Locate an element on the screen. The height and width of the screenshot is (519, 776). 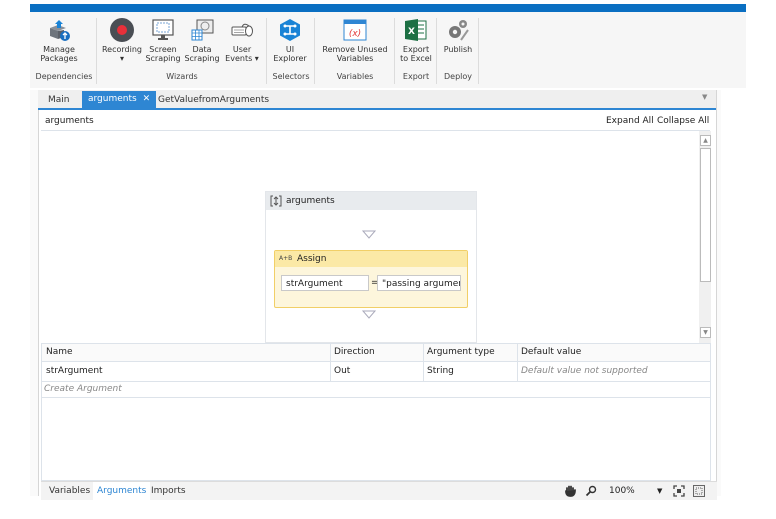
assign-value-field: "passing argument is located at coordinates (419, 283).